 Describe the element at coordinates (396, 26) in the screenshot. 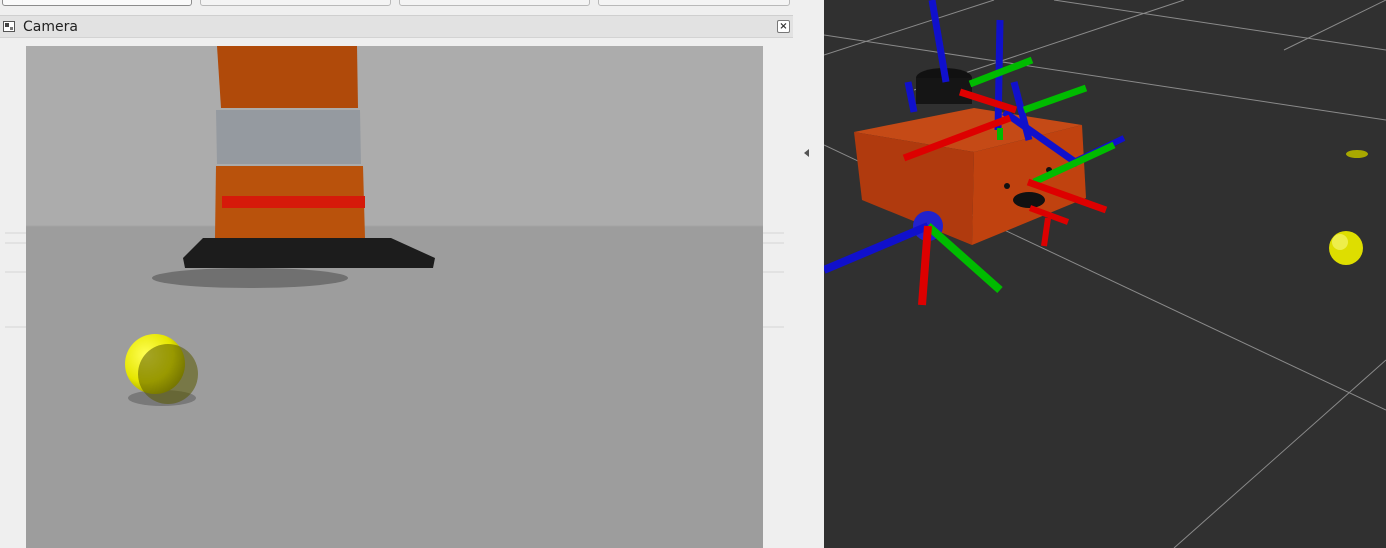

I see `camera-panel-titlebar: Camera ×` at that location.